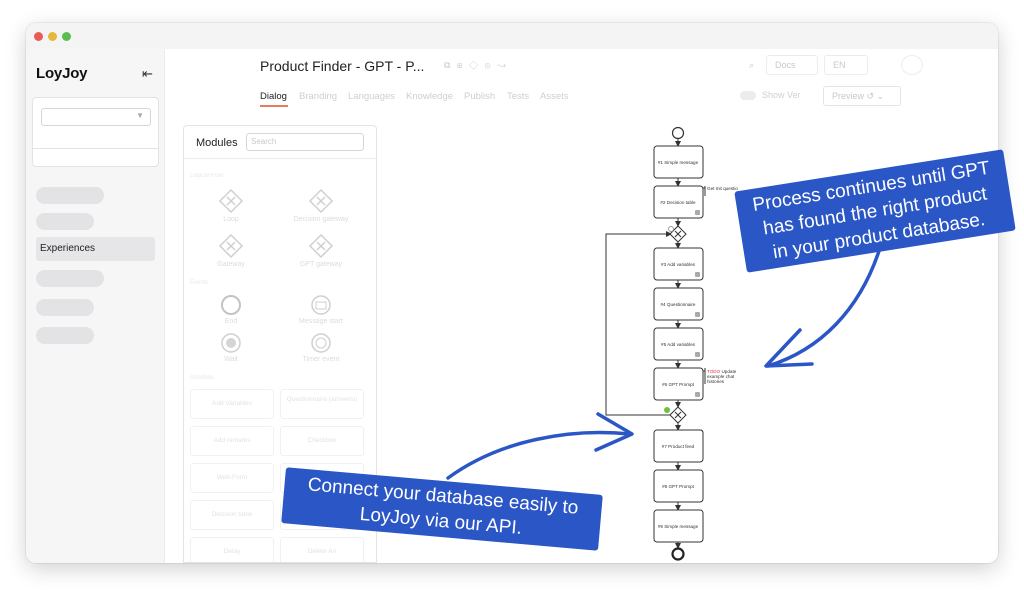 The image size is (1024, 600). I want to click on success-marker, so click(667, 410).